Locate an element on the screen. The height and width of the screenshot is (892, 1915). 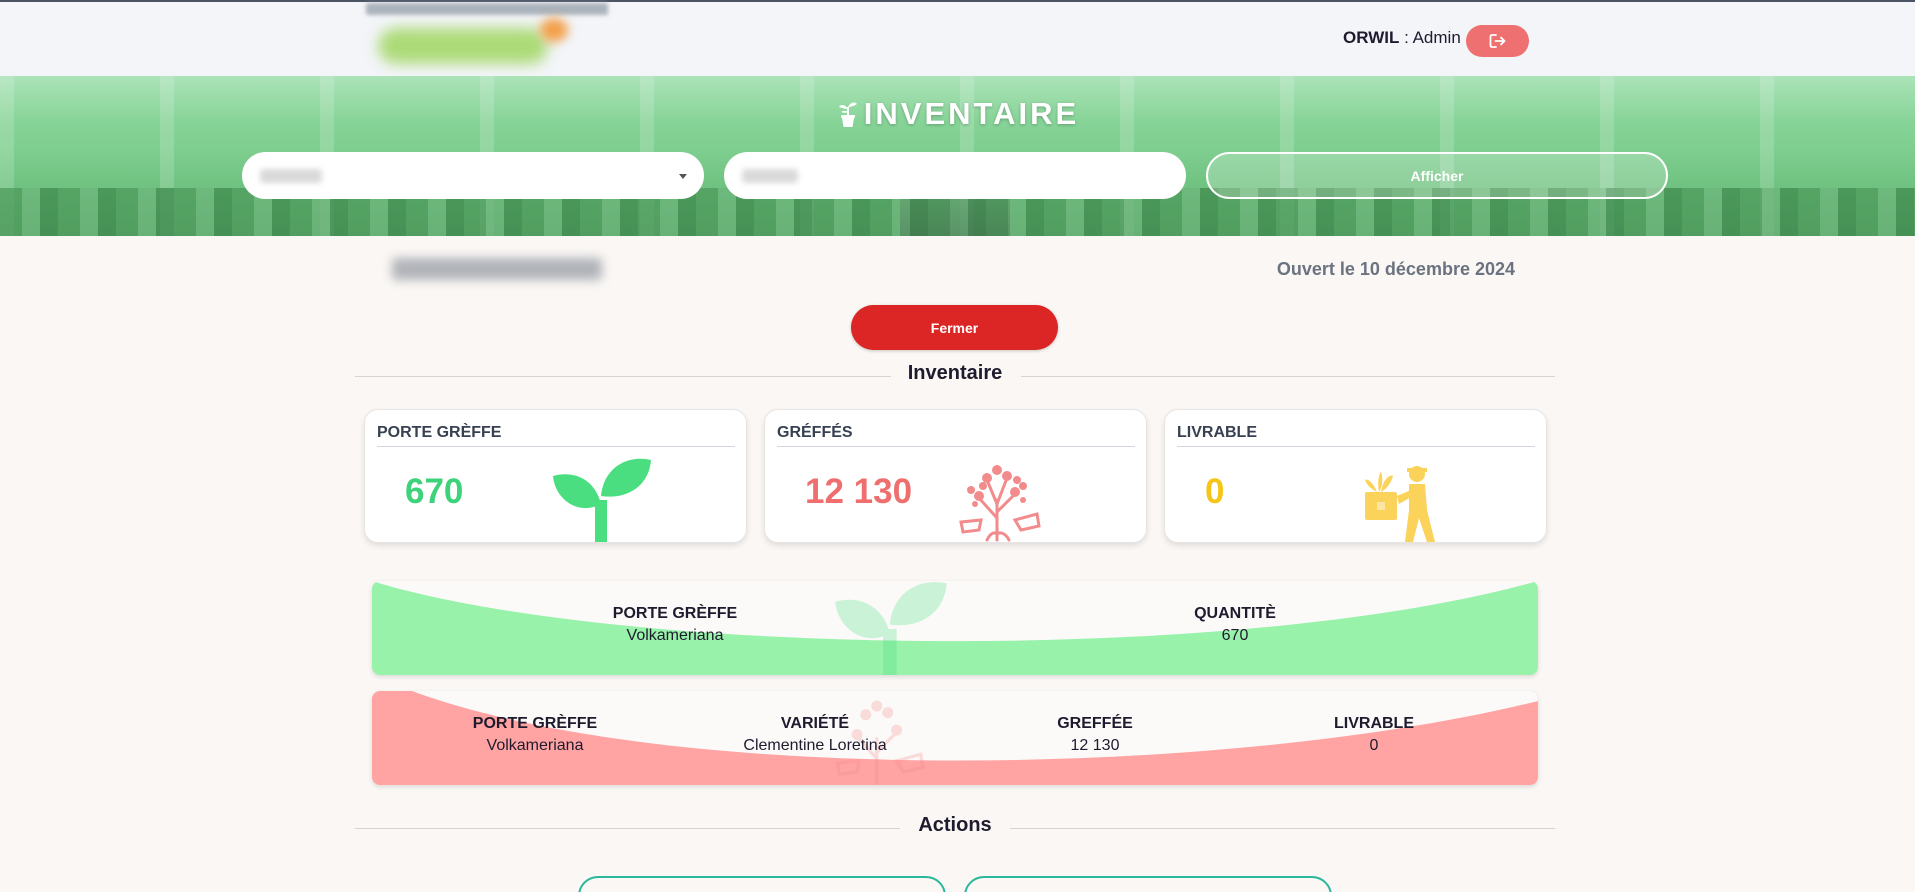
stat-label: PORTE GRÈFFE is located at coordinates (556, 435).